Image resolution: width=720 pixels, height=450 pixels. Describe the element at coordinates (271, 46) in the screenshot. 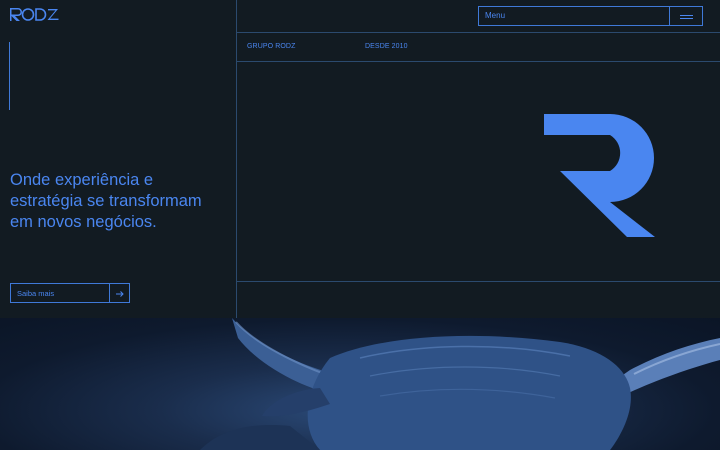

I see `group-label: GRUPO RODZ` at that location.